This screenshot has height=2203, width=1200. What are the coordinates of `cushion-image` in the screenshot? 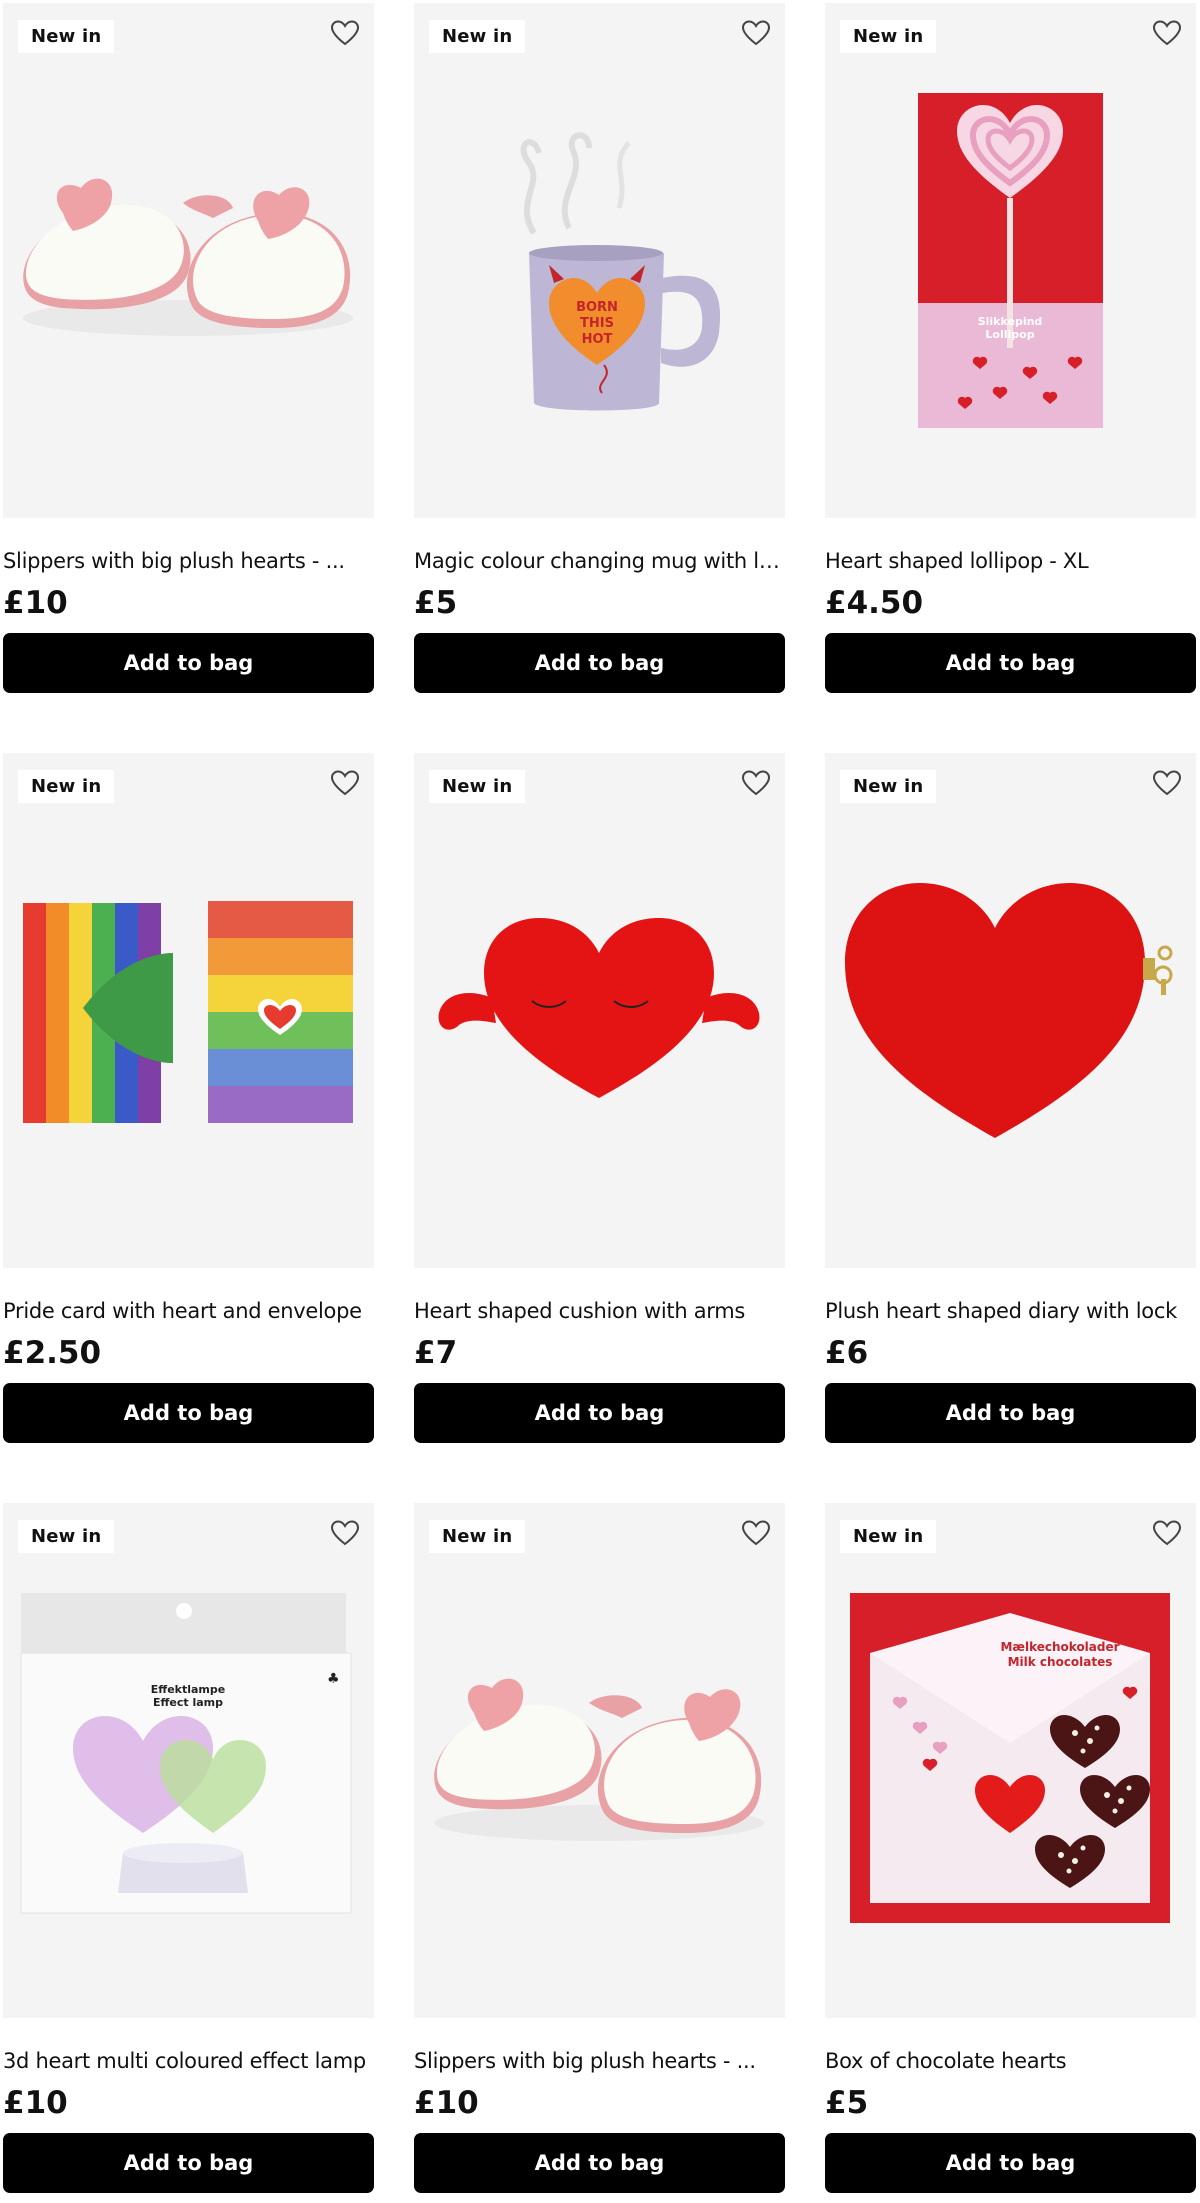 It's located at (599, 1008).